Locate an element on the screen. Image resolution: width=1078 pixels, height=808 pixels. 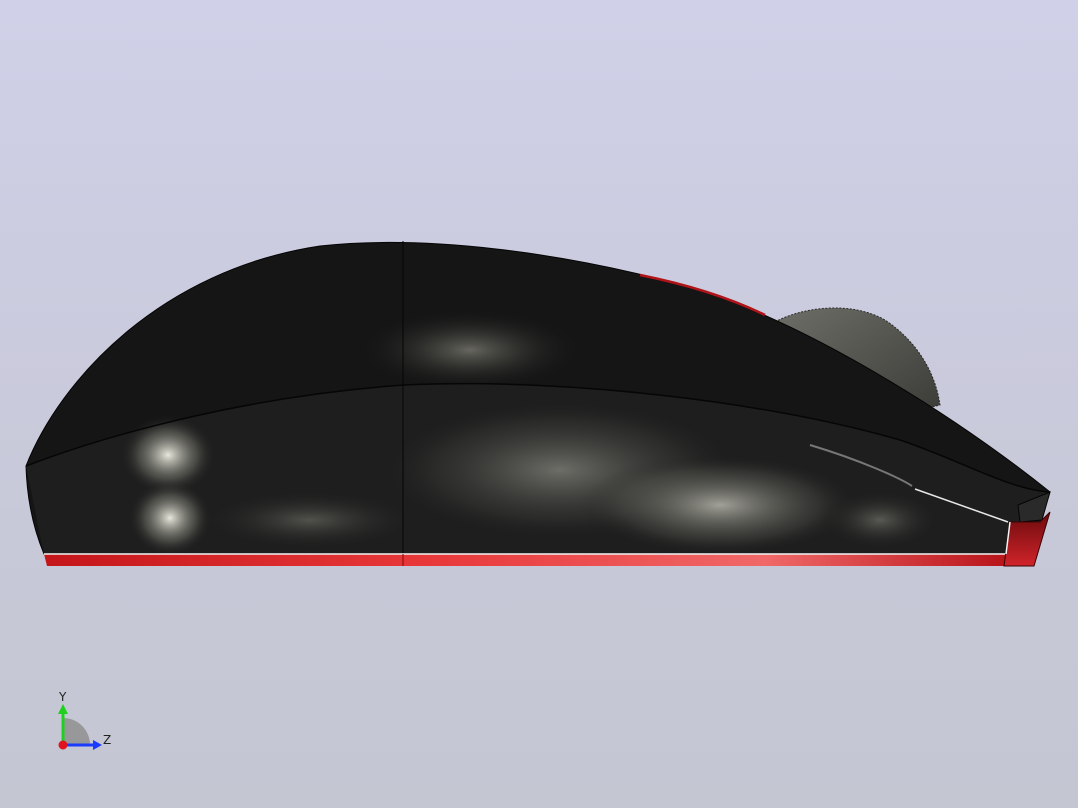
coordinate-triad: Y Z is located at coordinates (84, 720).